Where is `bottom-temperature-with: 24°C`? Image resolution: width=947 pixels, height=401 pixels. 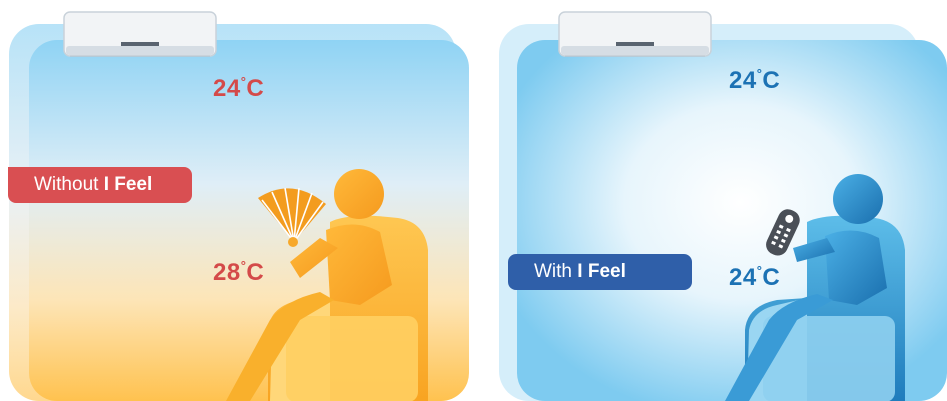 bottom-temperature-with: 24°C is located at coordinates (755, 277).